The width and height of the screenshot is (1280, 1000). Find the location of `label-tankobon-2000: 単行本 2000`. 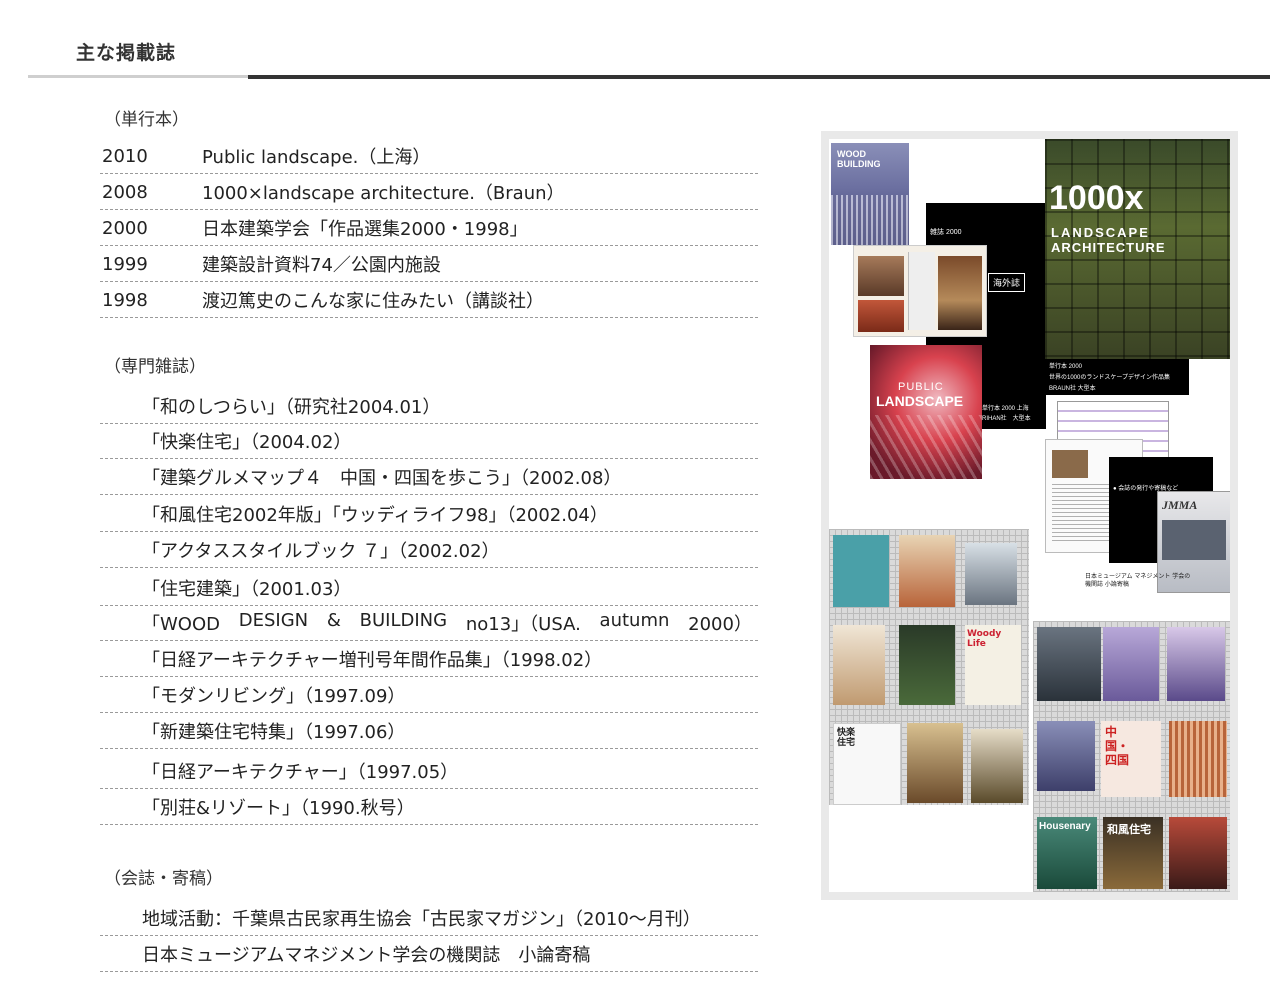

label-tankobon-2000: 単行本 2000 is located at coordinates (1066, 367).